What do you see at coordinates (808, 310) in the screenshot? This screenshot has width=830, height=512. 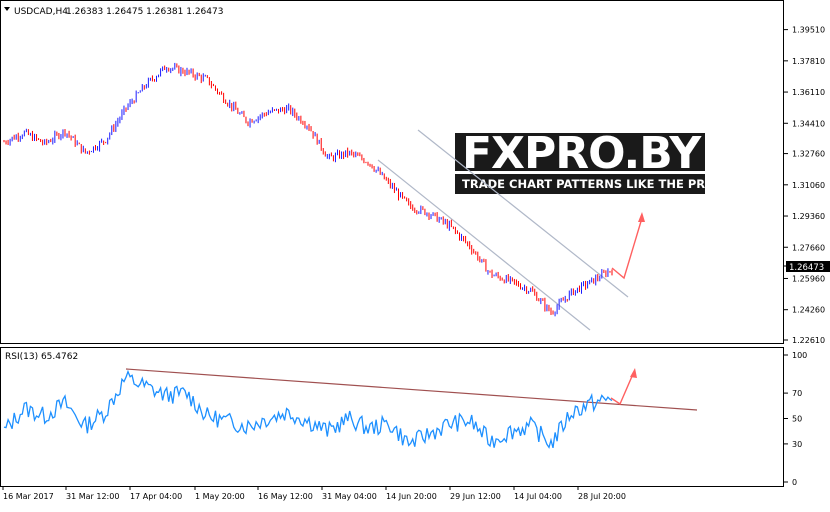 I see `price-tick-label: 1.24260` at bounding box center [808, 310].